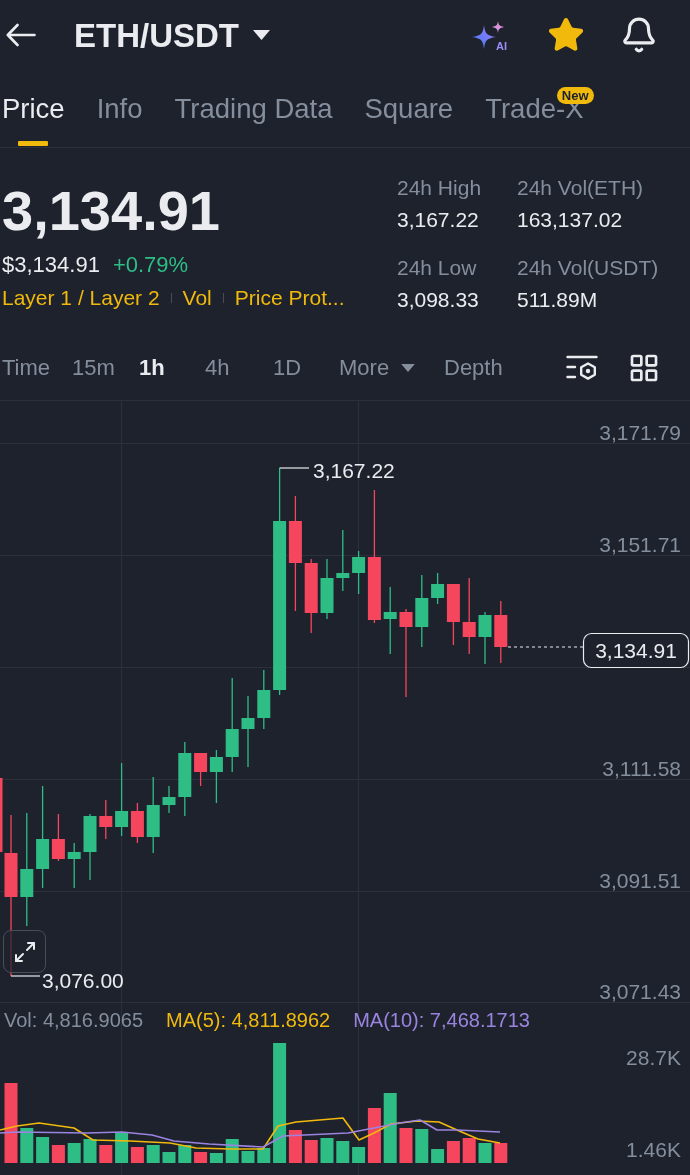  Describe the element at coordinates (653, 1057) in the screenshot. I see `volume-axis-label: 28.7K` at that location.